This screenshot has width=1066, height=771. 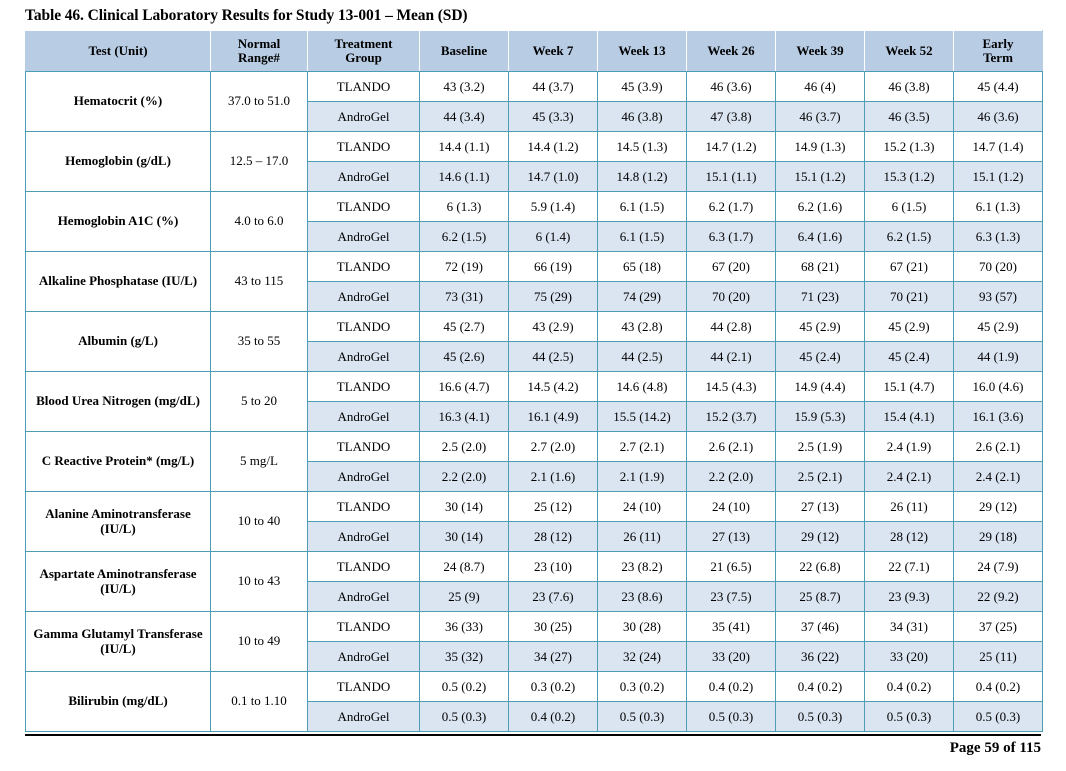 I want to click on normal-range-cell: 12.5 – 17.0, so click(x=259, y=161).